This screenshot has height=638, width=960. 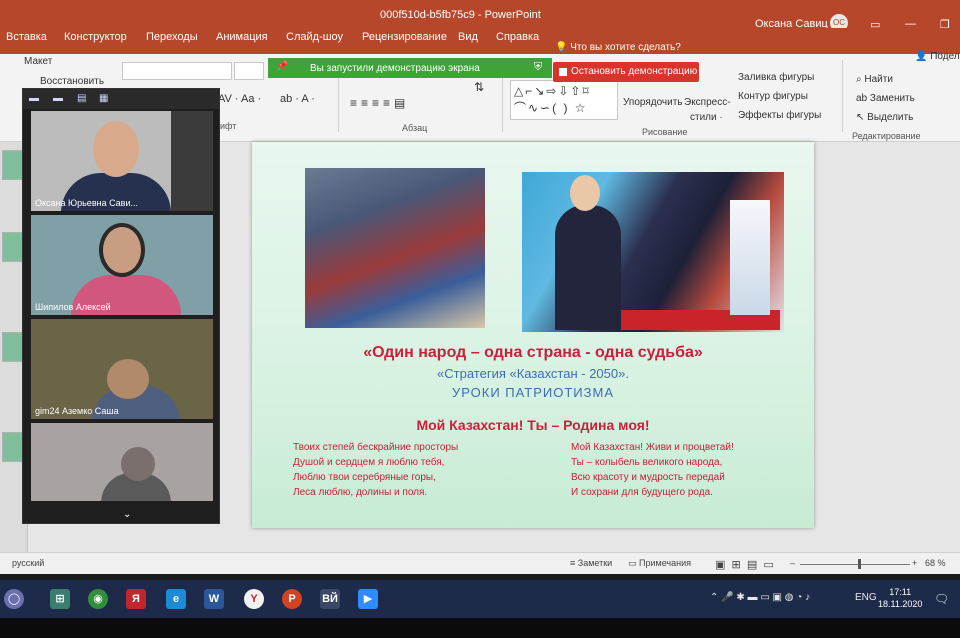 I want to click on clock-date: 18.11.2020, so click(x=900, y=604).